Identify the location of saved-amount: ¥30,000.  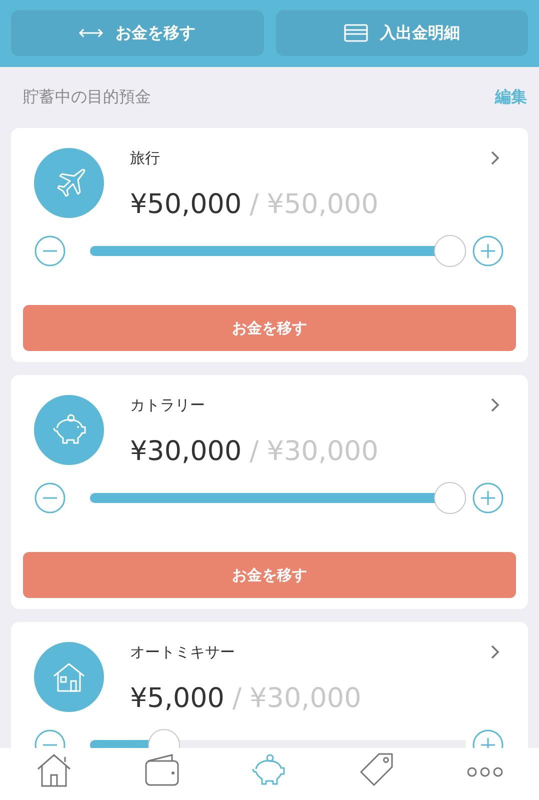
(186, 452).